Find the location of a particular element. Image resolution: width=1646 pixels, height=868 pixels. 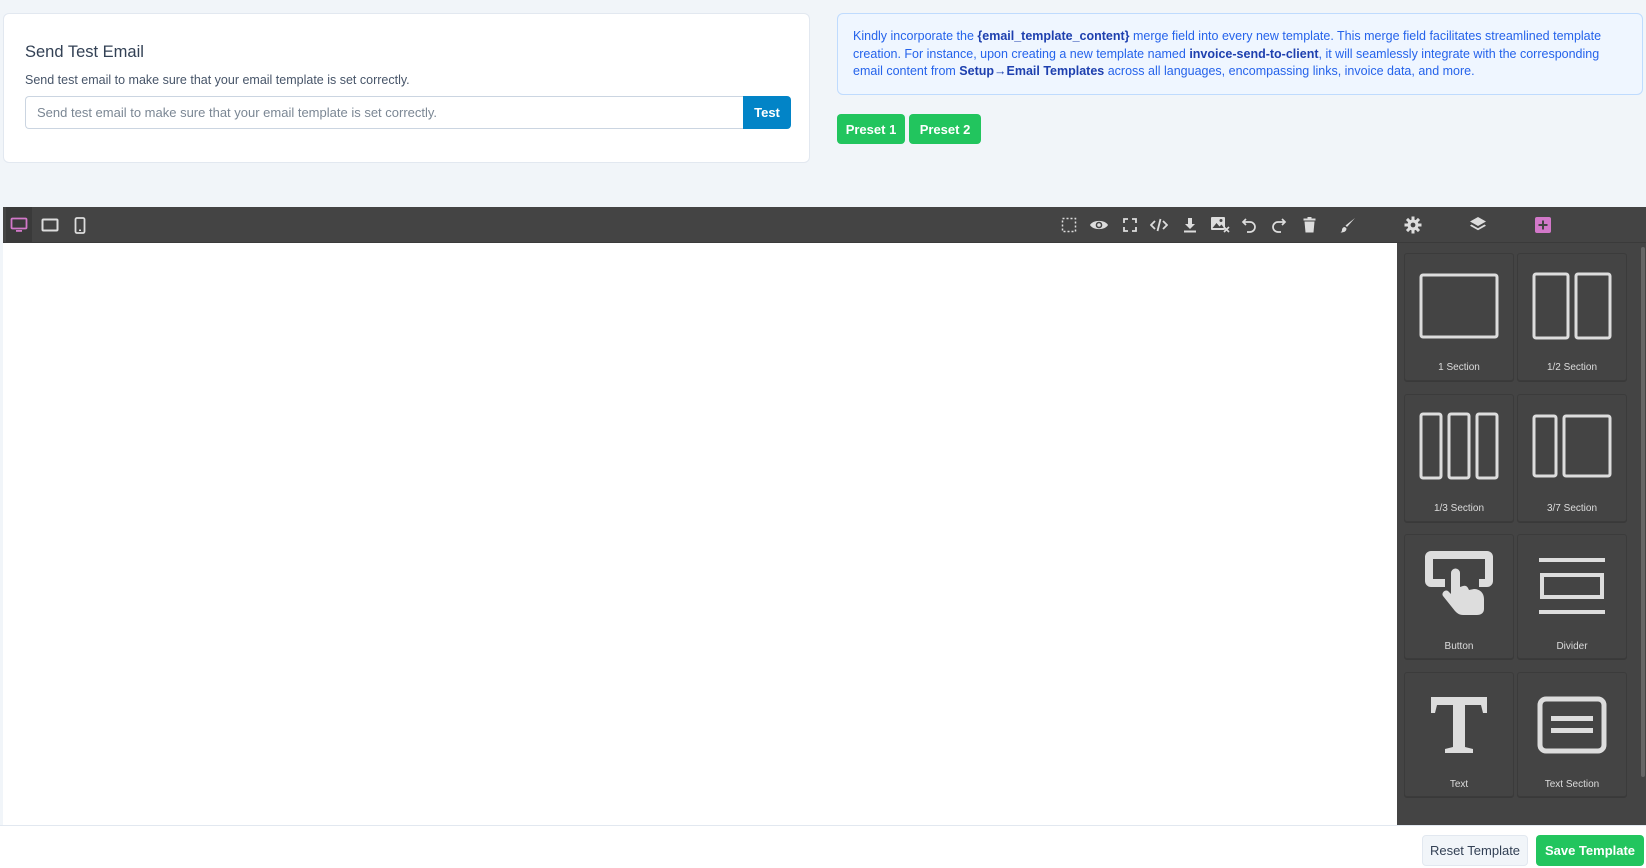

block-divider: Divider is located at coordinates (1572, 596).